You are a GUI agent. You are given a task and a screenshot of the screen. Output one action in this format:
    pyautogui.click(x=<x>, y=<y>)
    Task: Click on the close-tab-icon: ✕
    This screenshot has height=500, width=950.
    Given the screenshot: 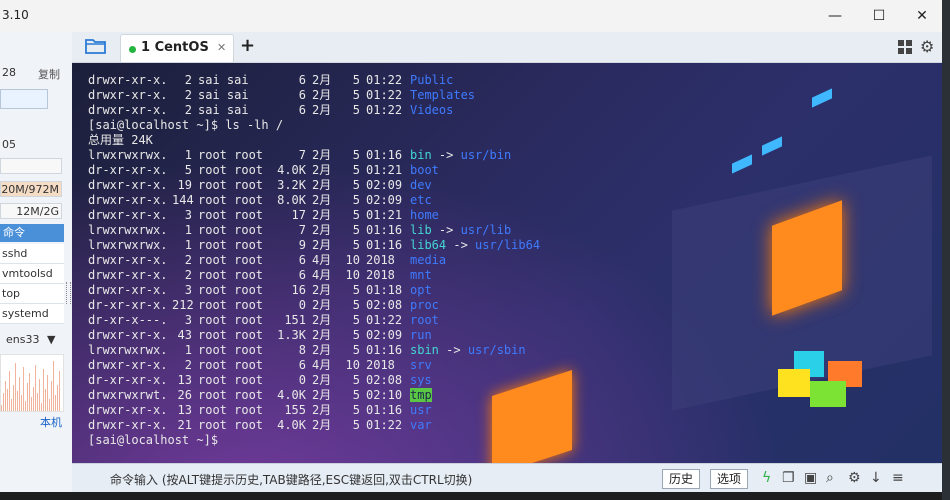 What is the action you would take?
    pyautogui.click(x=221, y=47)
    